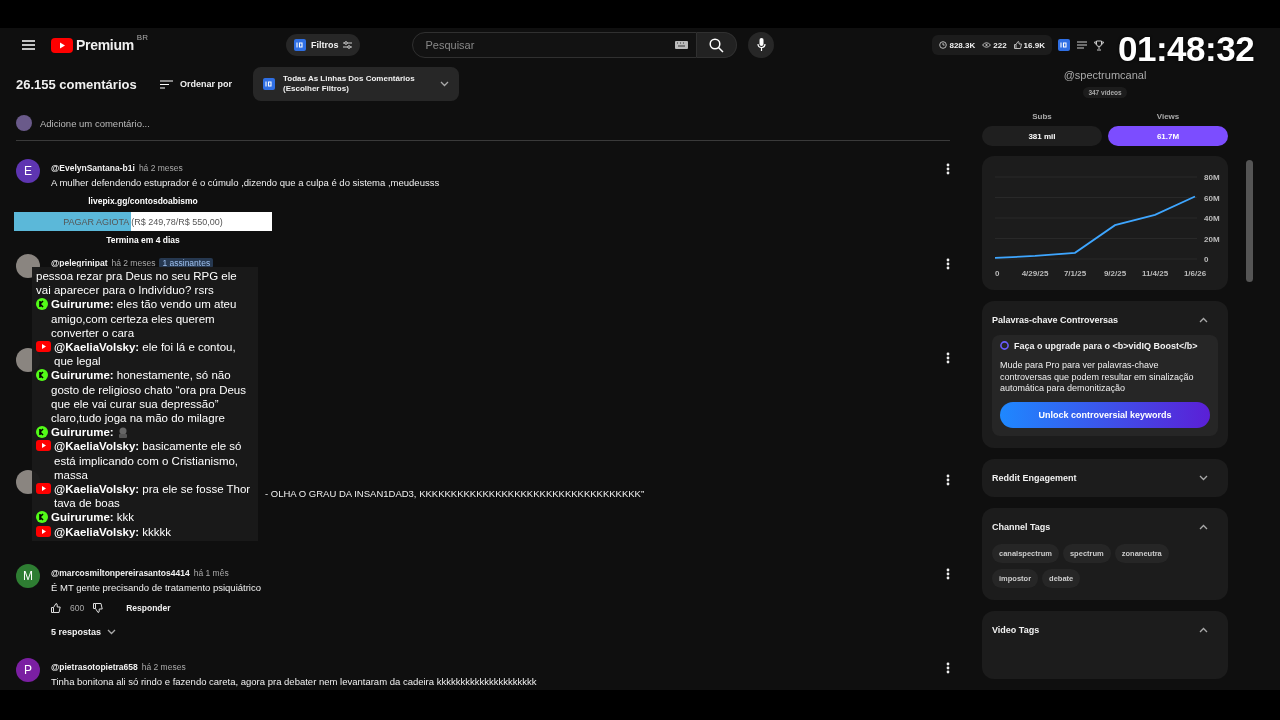 The height and width of the screenshot is (720, 1280). Describe the element at coordinates (455, 493) in the screenshot. I see `comment-text: - OLHA O GRAU DA INSAN1DAD3, KKKKKKKKKKKKKKKKKKKKKKKKKKKKKKKKKKK”` at that location.